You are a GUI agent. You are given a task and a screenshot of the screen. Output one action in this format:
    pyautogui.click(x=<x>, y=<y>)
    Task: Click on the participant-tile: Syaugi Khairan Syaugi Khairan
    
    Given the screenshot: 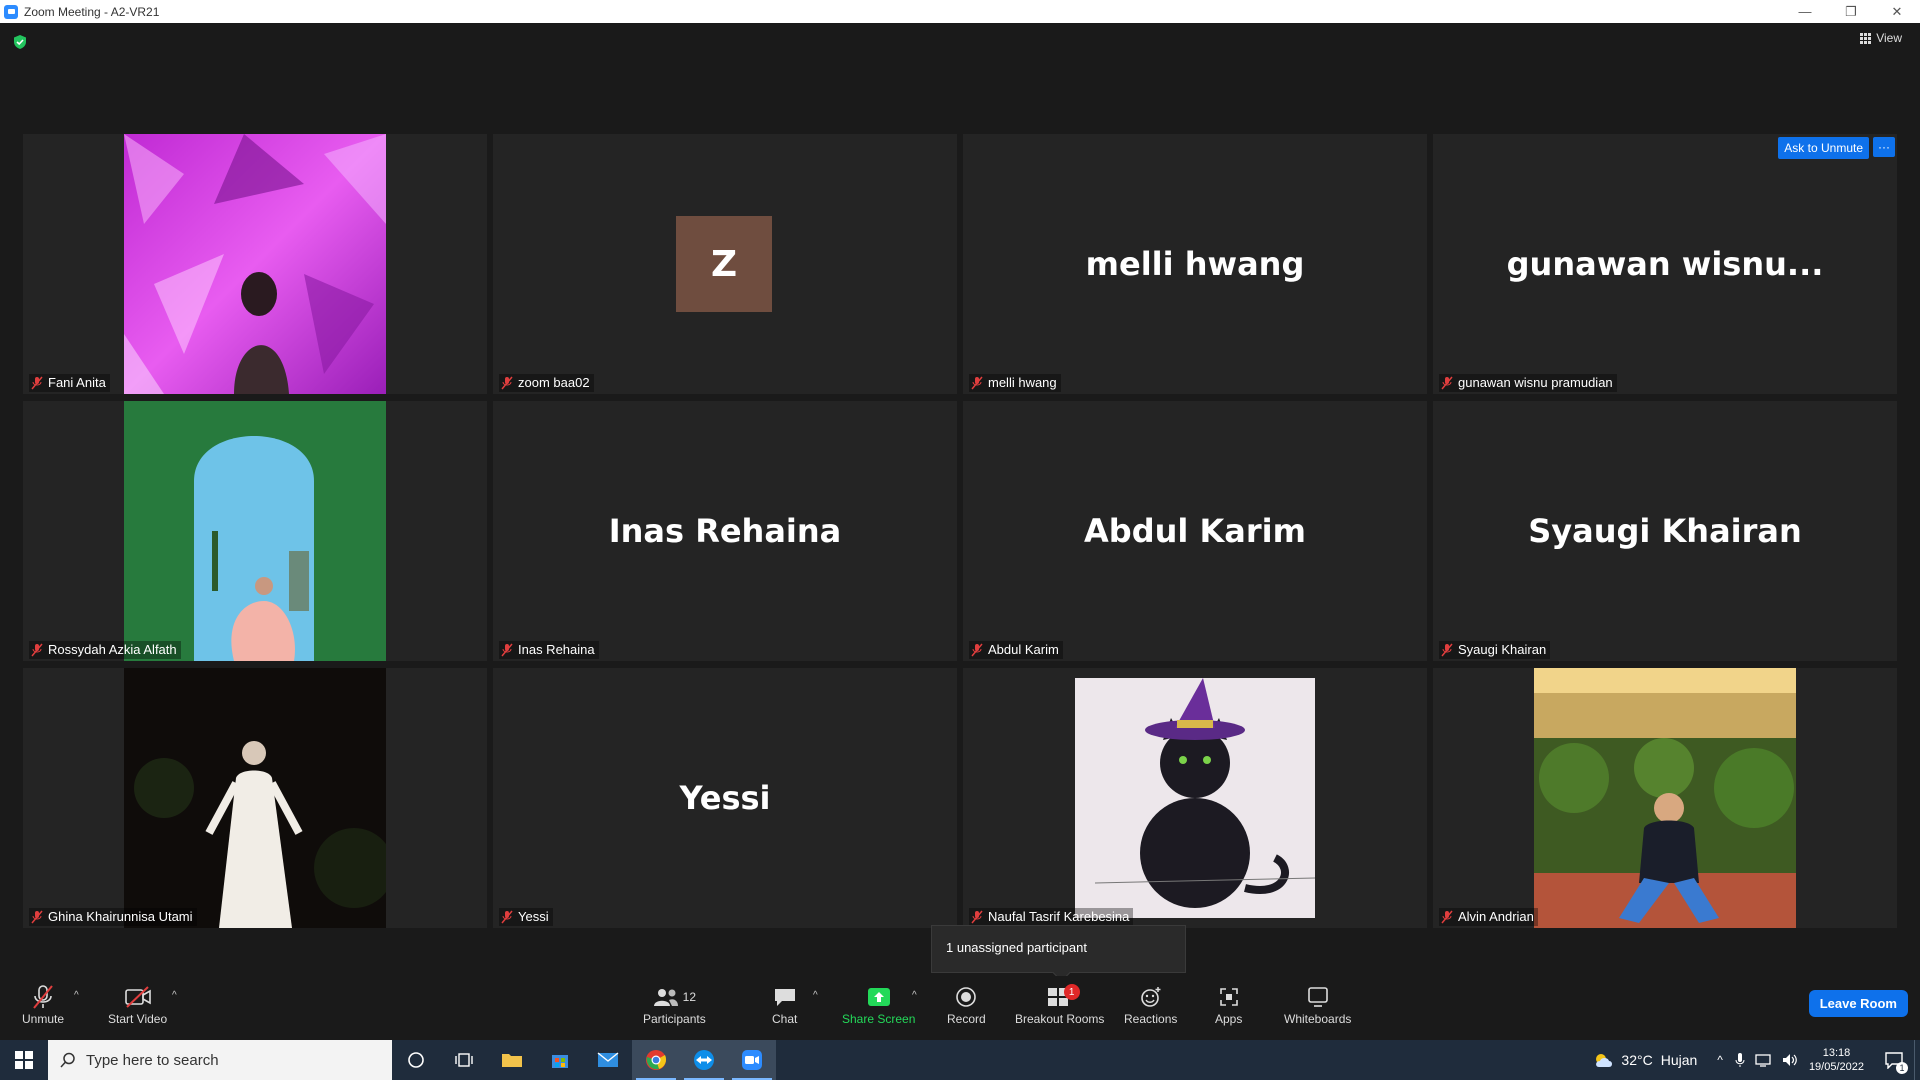 What is the action you would take?
    pyautogui.click(x=1665, y=531)
    